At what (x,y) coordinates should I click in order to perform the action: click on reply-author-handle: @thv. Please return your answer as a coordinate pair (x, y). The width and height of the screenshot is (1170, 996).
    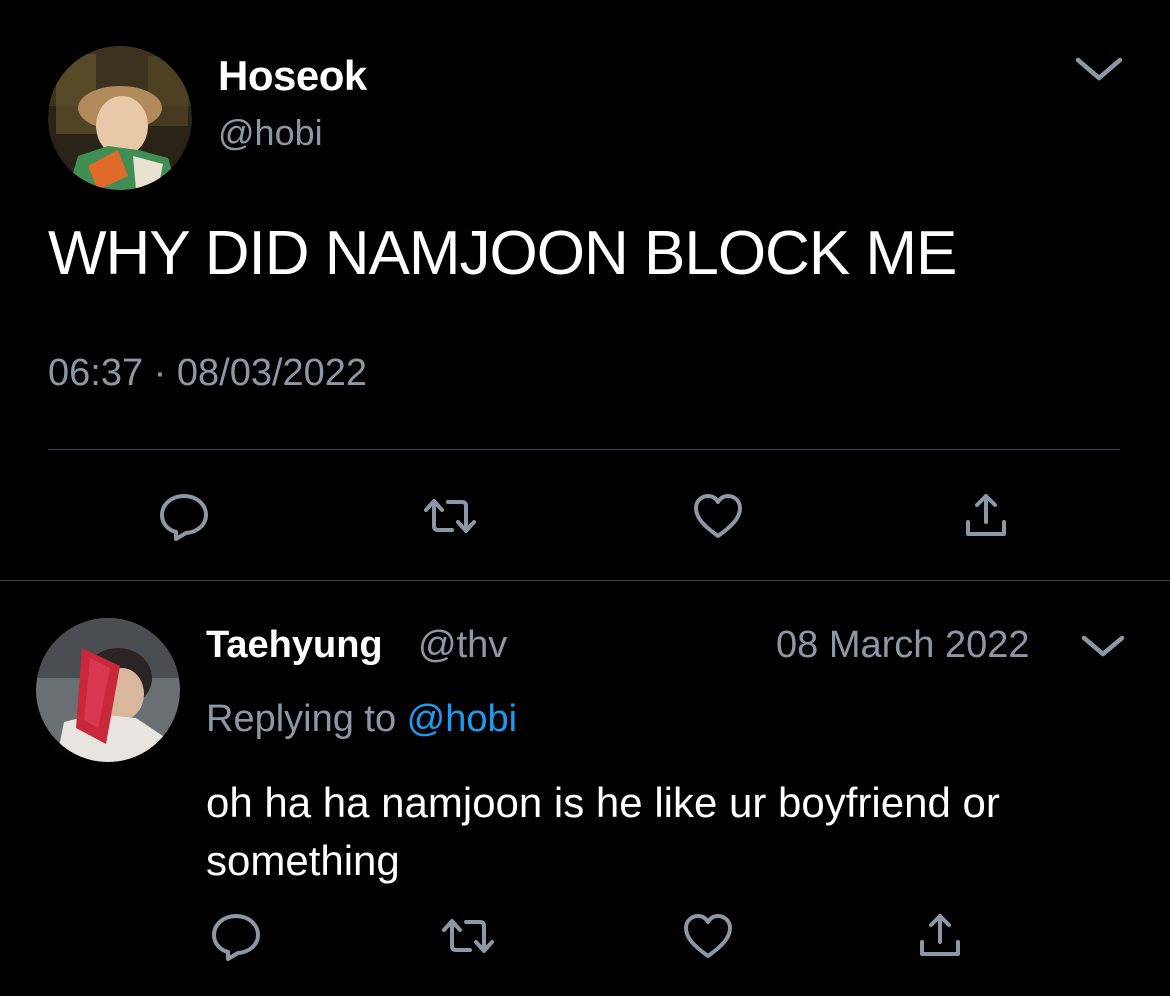
    Looking at the image, I should click on (462, 645).